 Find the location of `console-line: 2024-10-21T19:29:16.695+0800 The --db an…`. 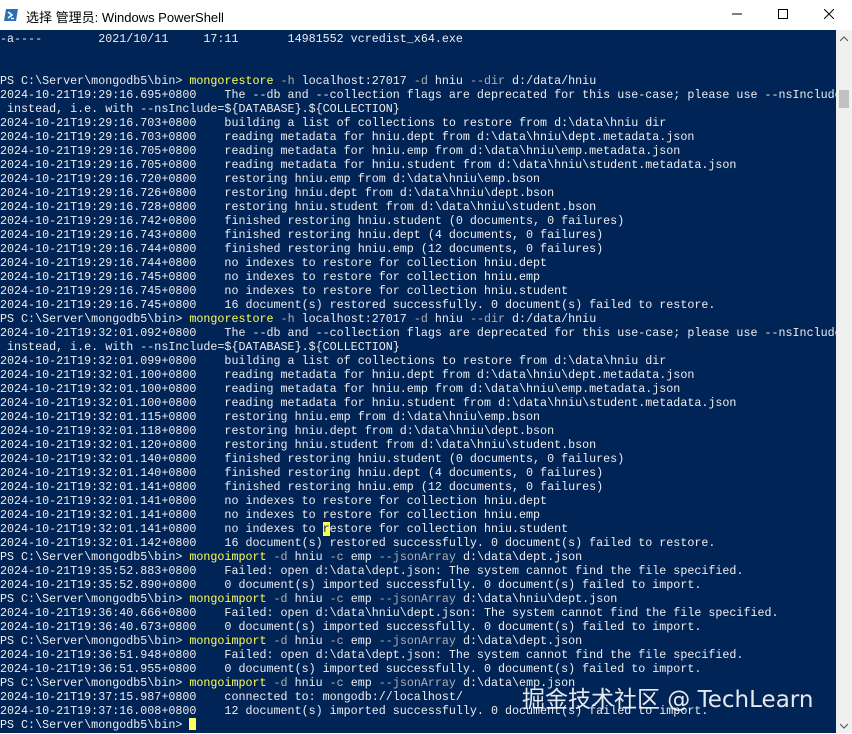

console-line: 2024-10-21T19:29:16.695+0800 The --db an… is located at coordinates (418, 95).